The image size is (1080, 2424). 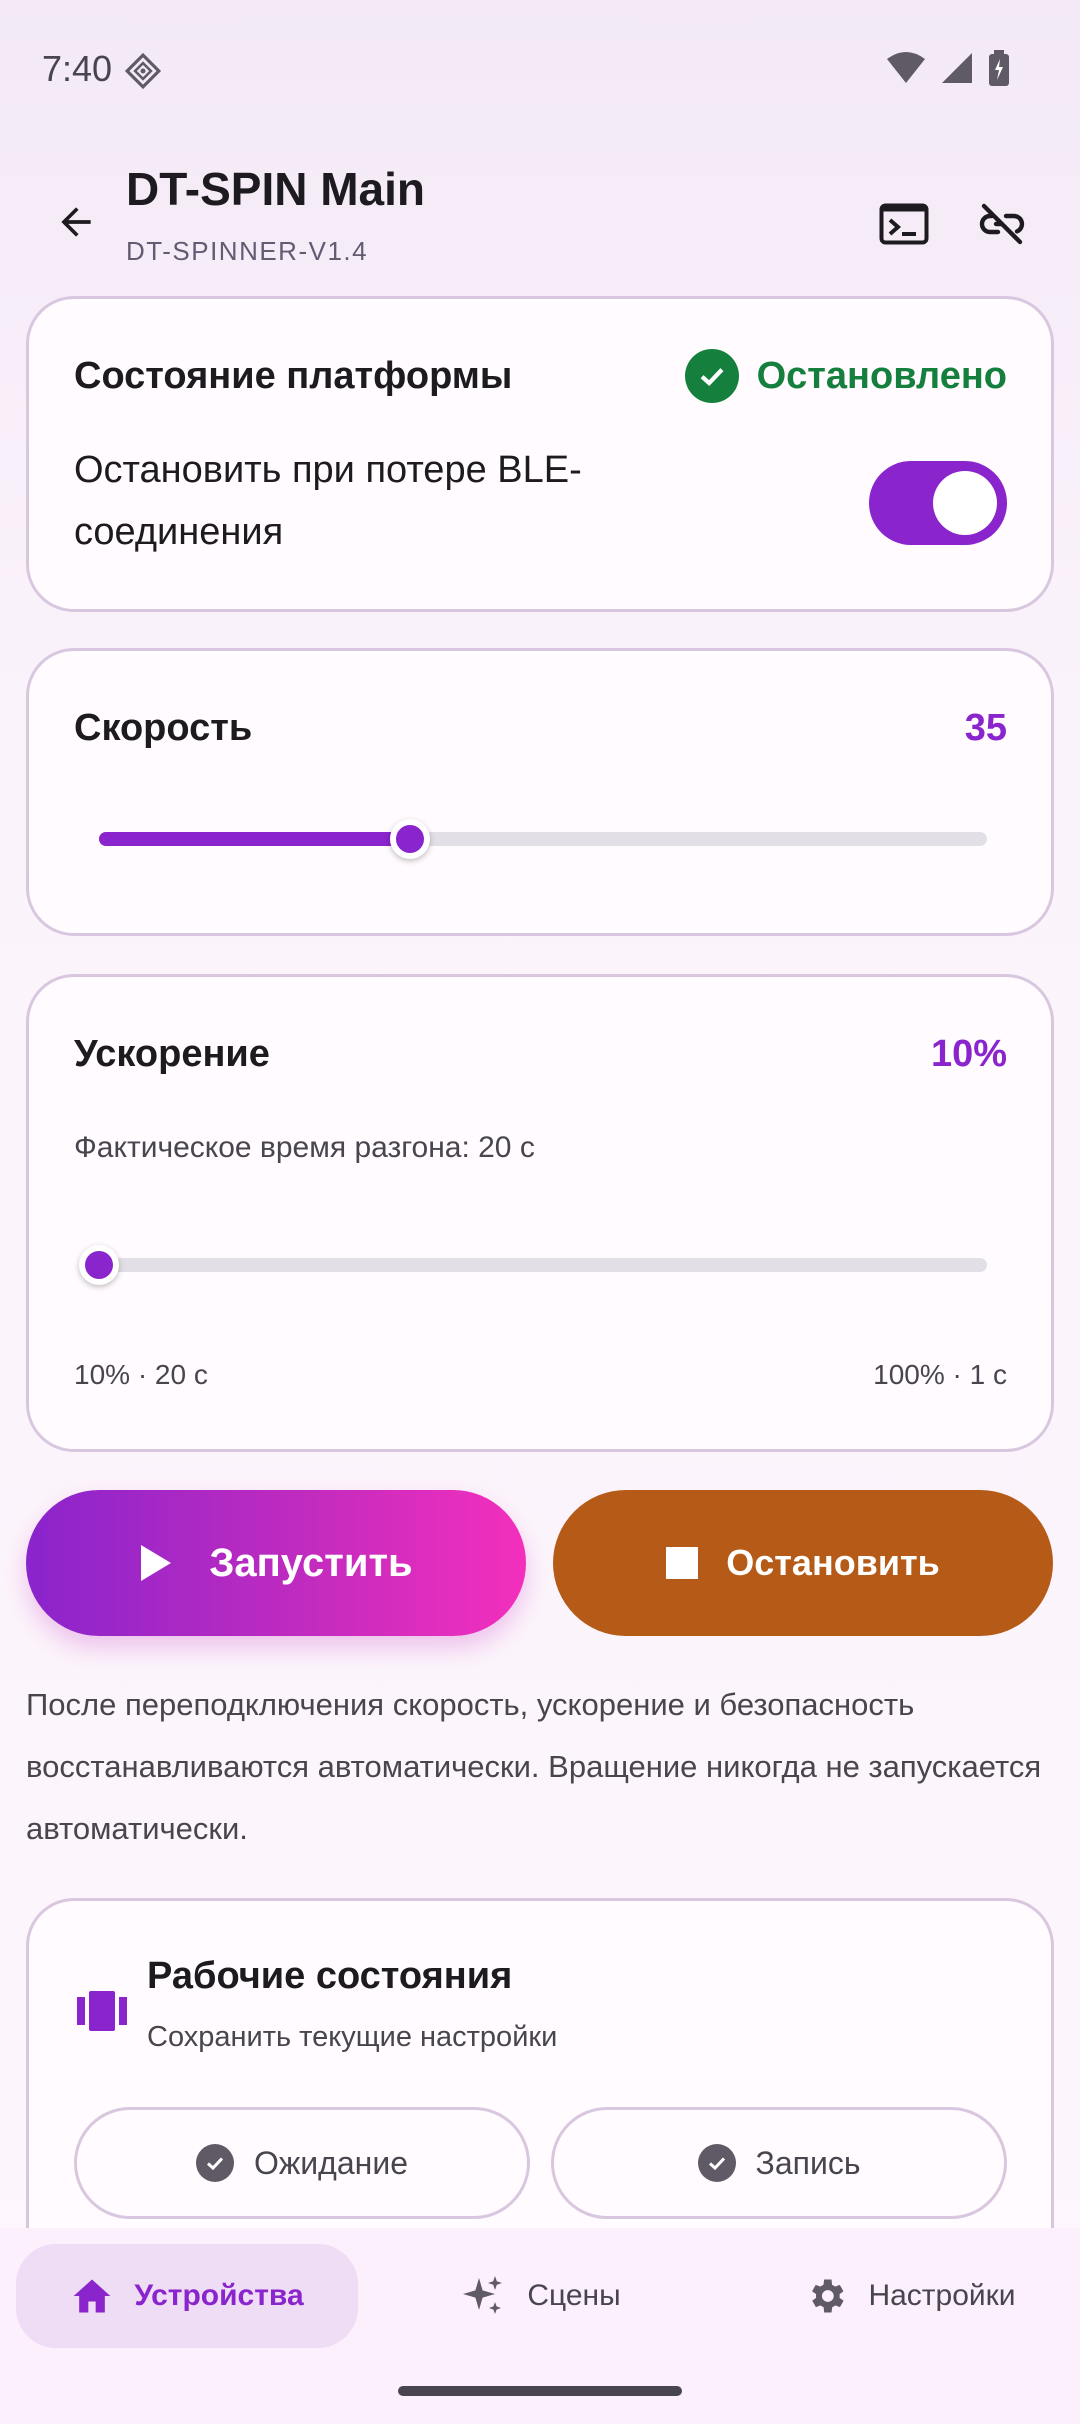 What do you see at coordinates (965, 503) in the screenshot?
I see `switch-thumb` at bounding box center [965, 503].